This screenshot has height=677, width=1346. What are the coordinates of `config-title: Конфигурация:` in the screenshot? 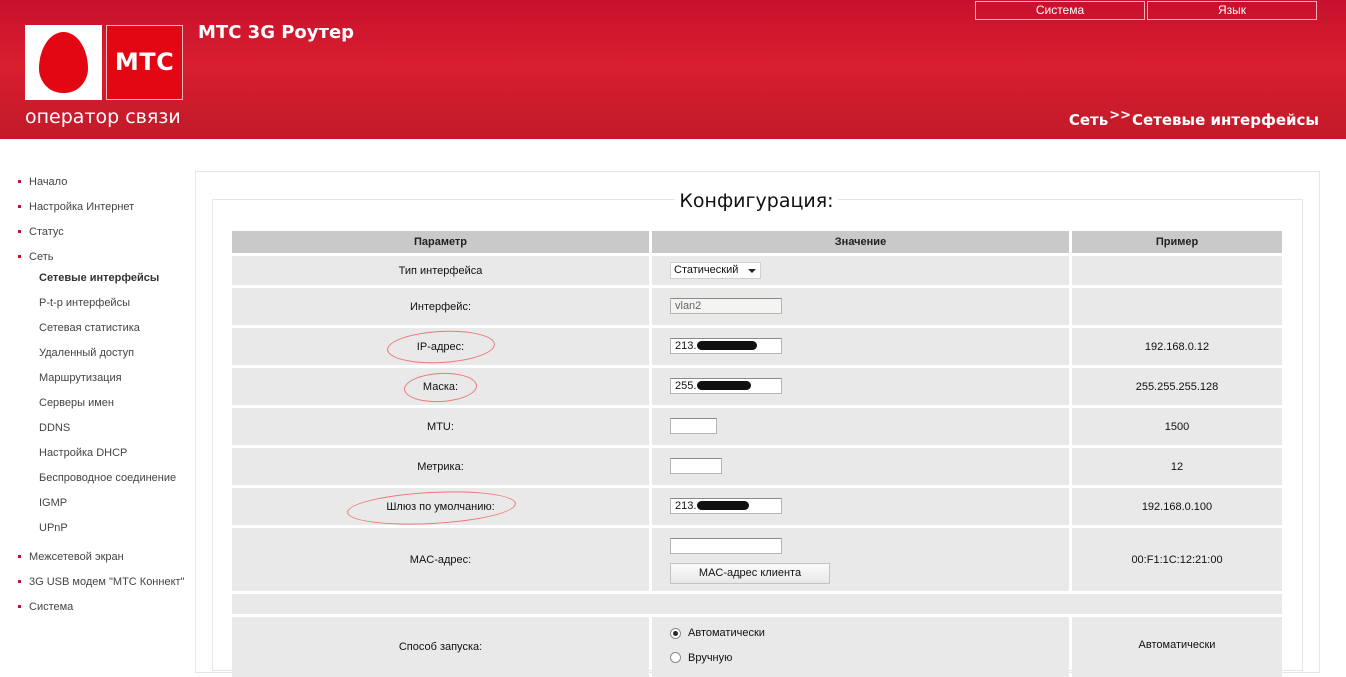 It's located at (756, 201).